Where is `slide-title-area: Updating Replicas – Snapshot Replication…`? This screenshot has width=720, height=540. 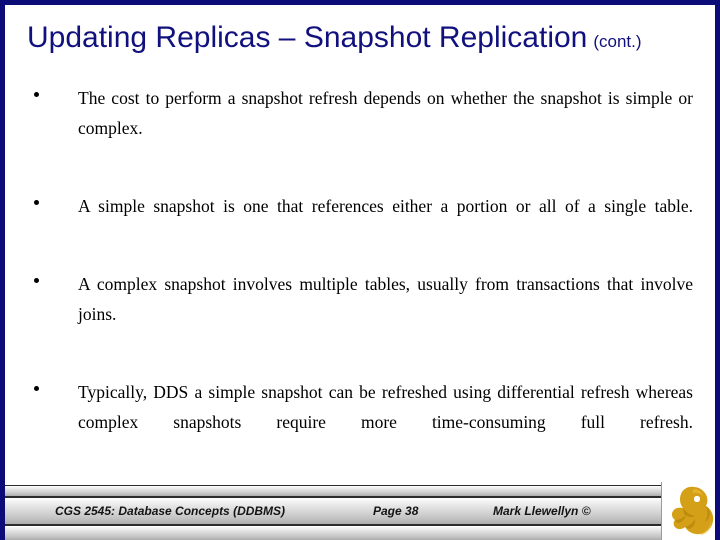
slide-title-area: Updating Replicas – Snapshot Replication… is located at coordinates (360, 40).